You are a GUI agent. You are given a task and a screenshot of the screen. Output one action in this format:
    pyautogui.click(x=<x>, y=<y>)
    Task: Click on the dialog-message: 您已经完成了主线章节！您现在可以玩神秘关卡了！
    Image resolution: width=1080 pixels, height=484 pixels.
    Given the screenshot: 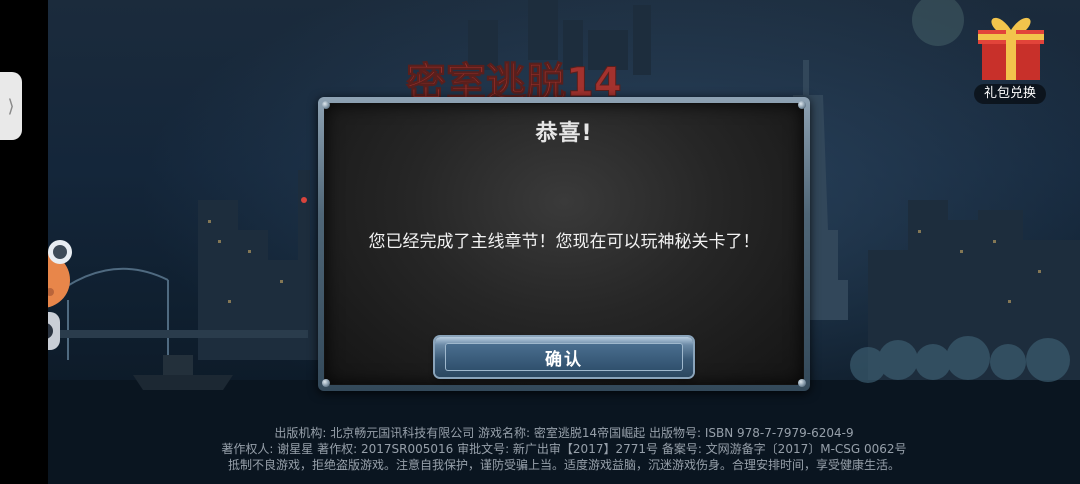 What is the action you would take?
    pyautogui.click(x=564, y=242)
    